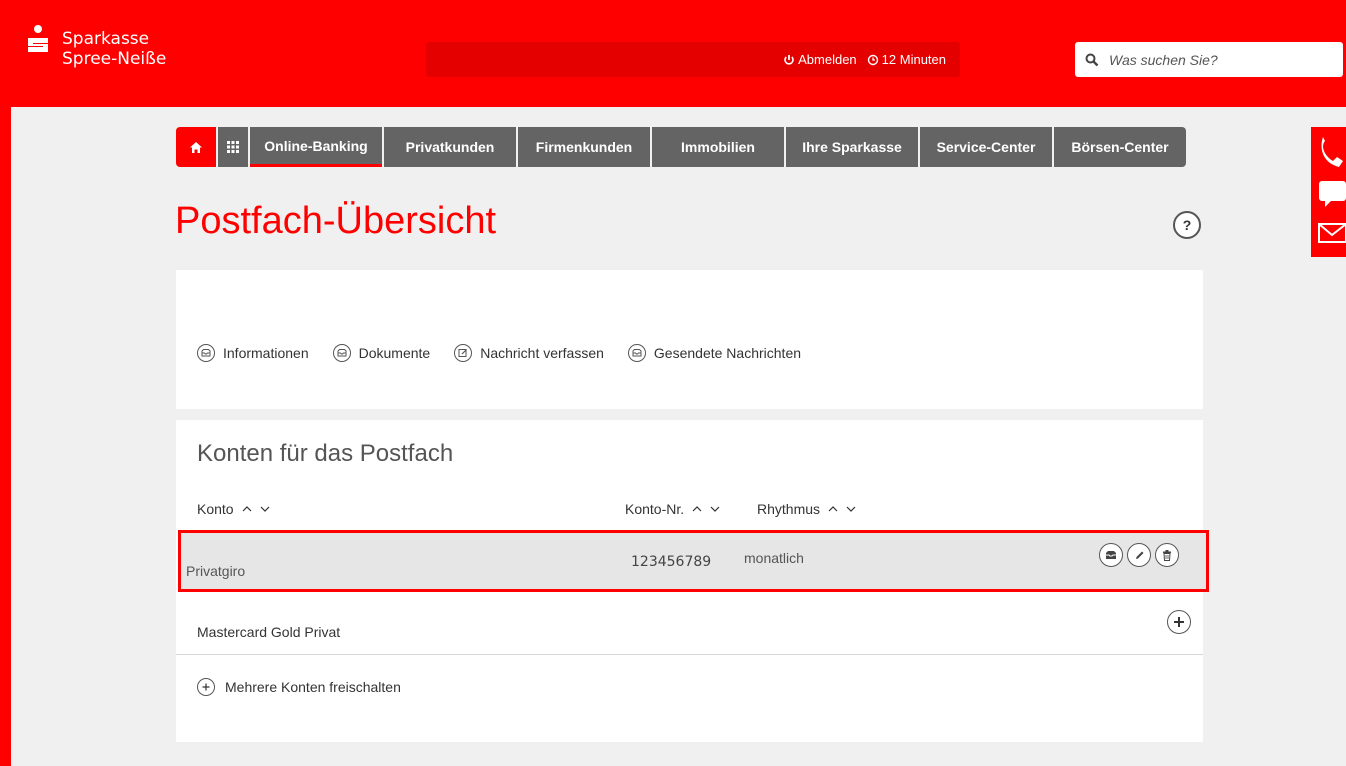 The image size is (1346, 766). I want to click on column-header-konto-nr: Konto-Nr., so click(672, 509).